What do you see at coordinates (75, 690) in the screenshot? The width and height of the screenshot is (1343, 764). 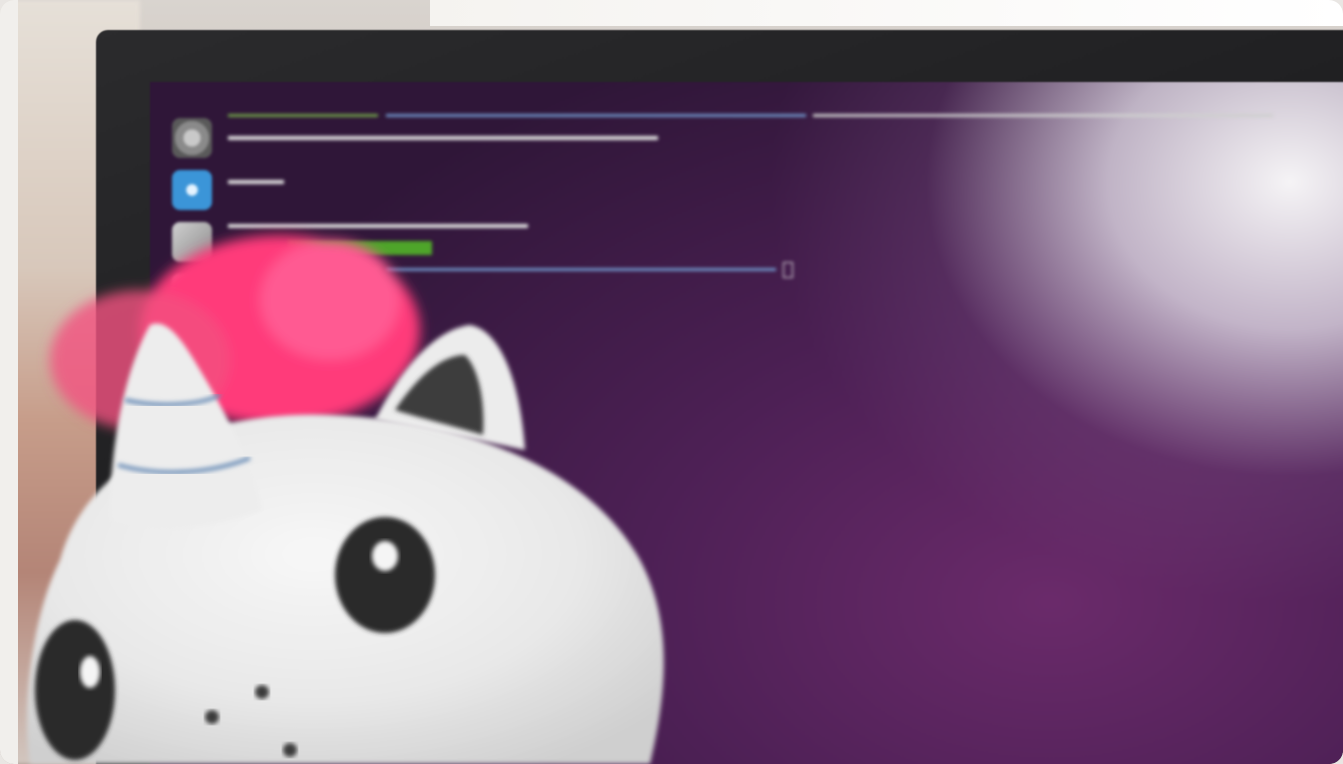 I see `plush-eye-left` at bounding box center [75, 690].